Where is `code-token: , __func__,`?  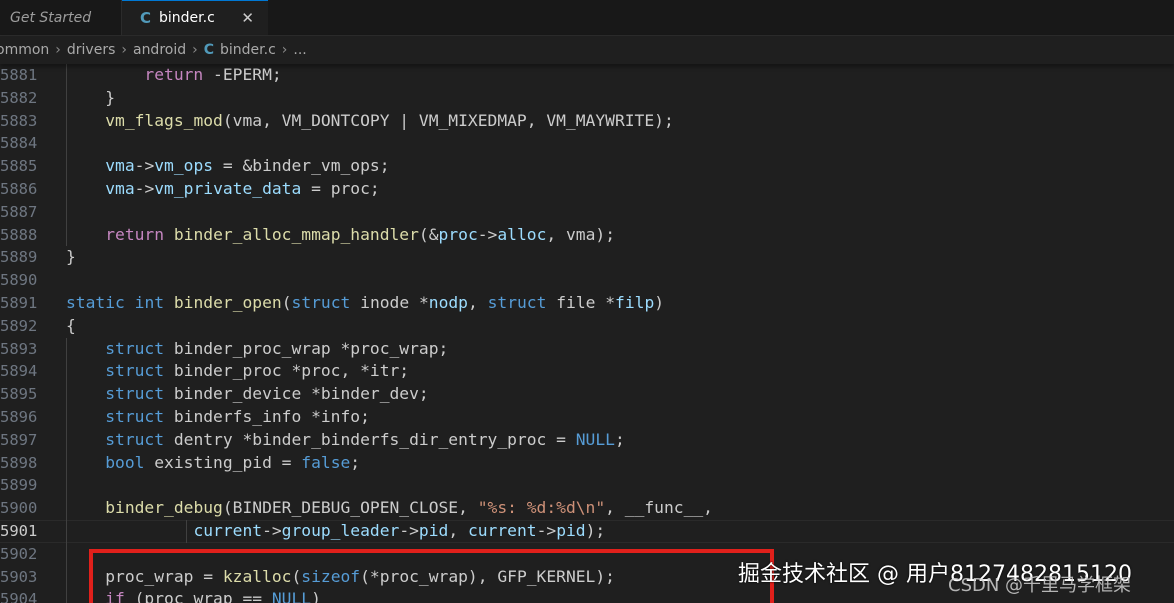
code-token: , __func__, is located at coordinates (659, 508).